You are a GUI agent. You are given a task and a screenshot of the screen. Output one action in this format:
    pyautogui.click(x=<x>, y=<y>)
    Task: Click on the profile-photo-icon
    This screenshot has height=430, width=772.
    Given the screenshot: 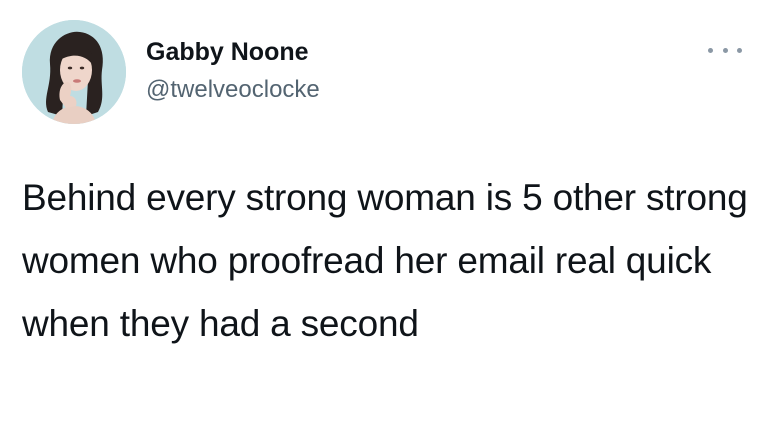 What is the action you would take?
    pyautogui.click(x=74, y=72)
    